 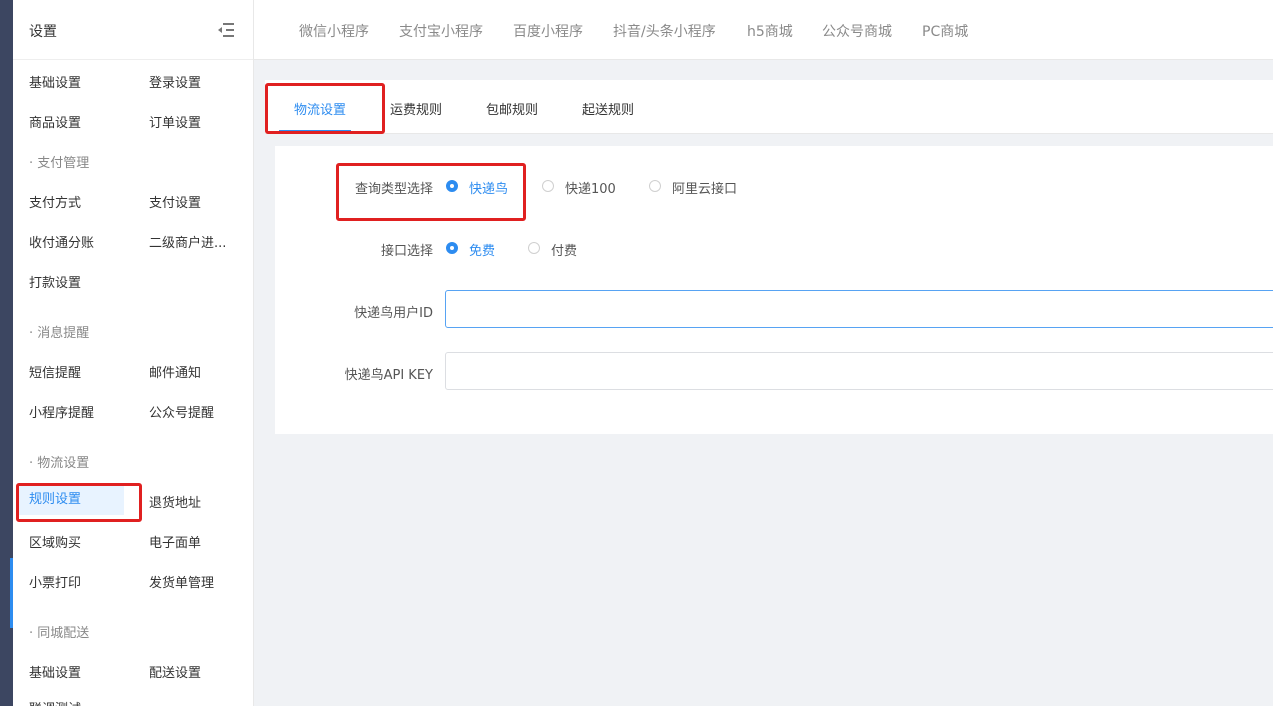 I want to click on api-key-input, so click(x=859, y=371).